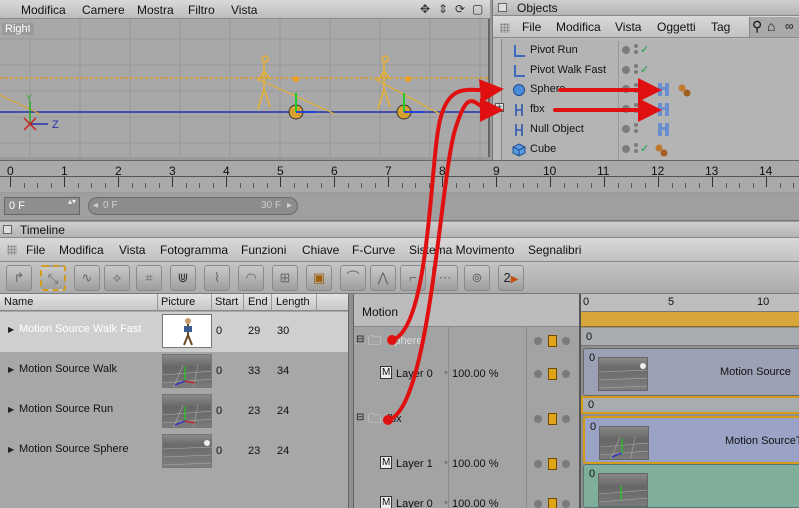 The image size is (799, 508). I want to click on break-icon: ⋯, so click(445, 278).